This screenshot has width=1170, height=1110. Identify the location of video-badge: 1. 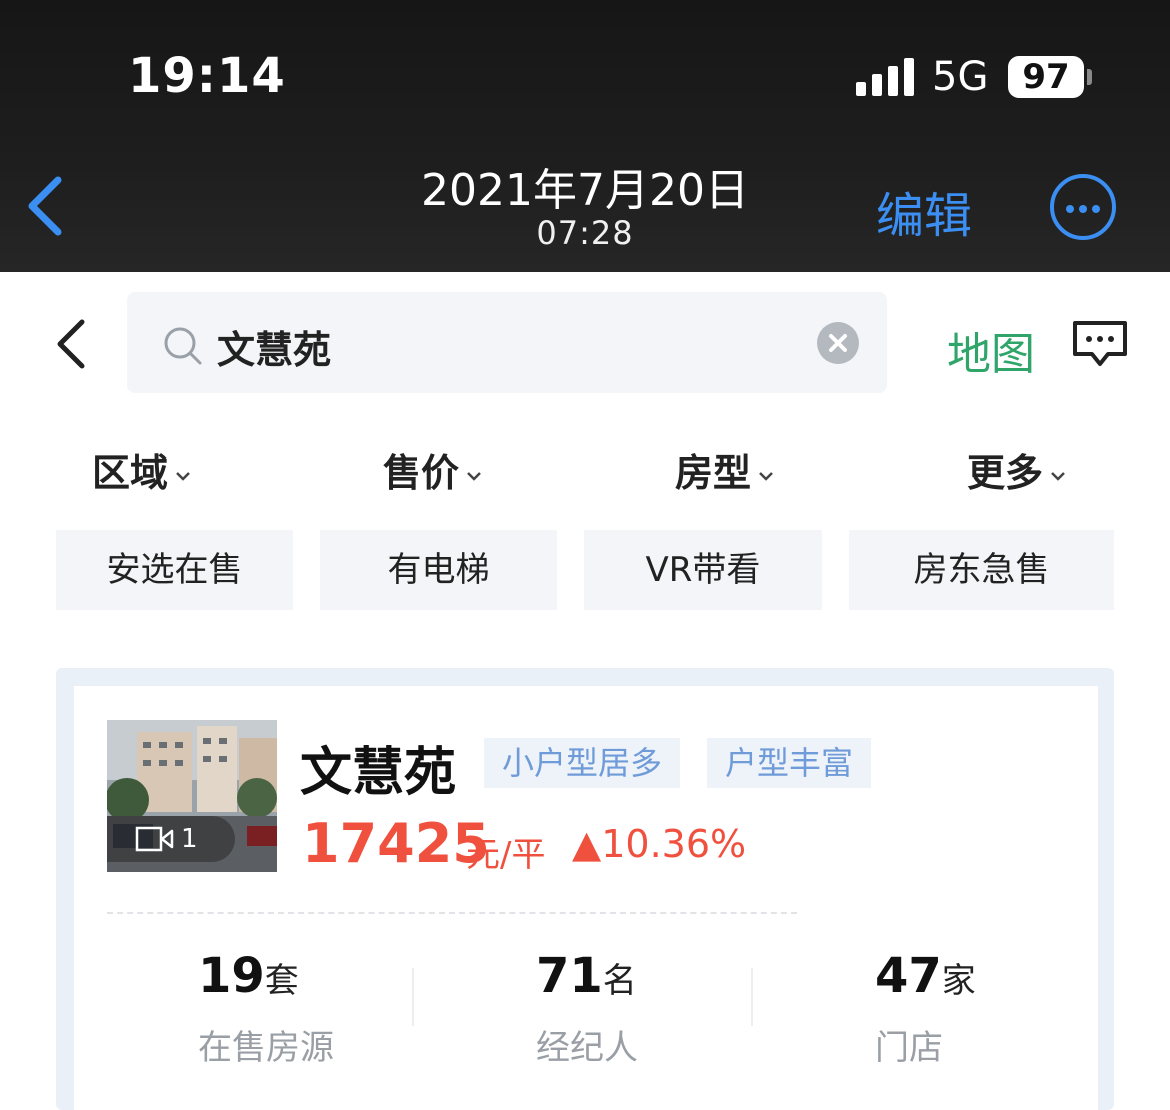
(171, 839).